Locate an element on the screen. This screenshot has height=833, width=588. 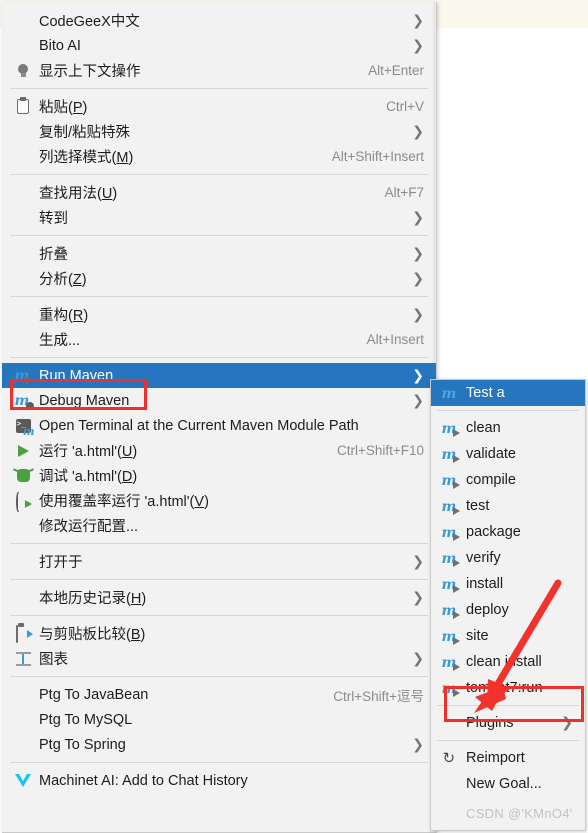
clipboard-icon is located at coordinates (23, 105).